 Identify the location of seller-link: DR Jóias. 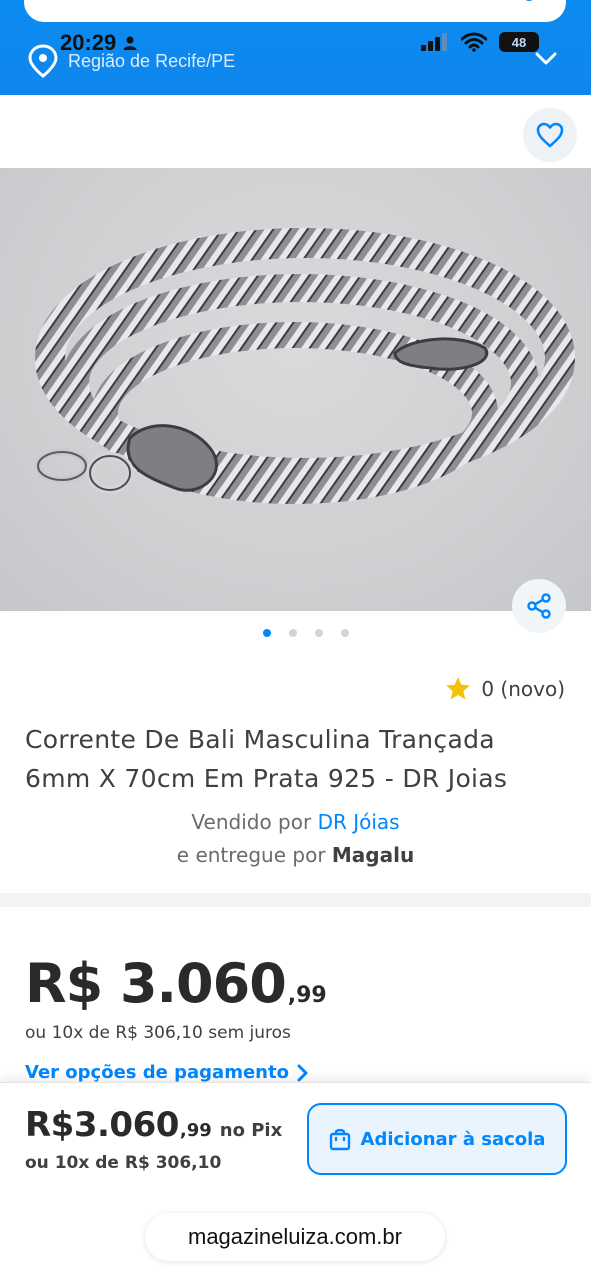
(359, 822).